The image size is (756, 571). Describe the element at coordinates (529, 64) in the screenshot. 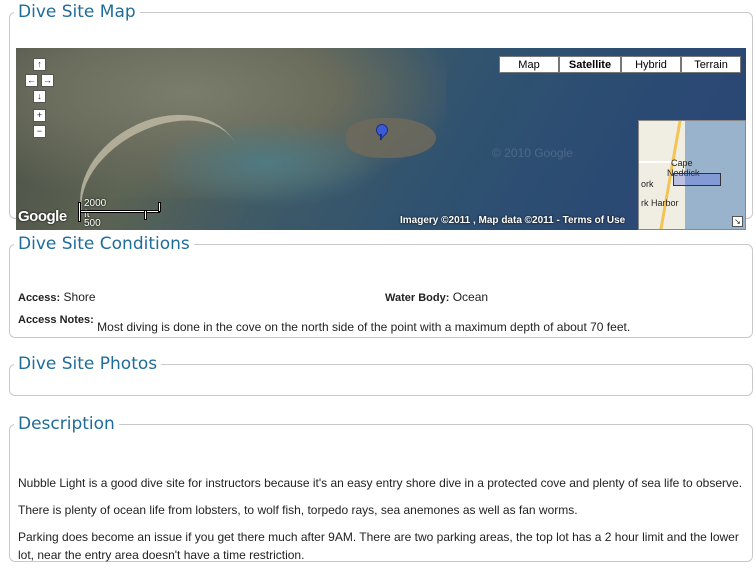

I see `map-type-map-button: Map` at that location.